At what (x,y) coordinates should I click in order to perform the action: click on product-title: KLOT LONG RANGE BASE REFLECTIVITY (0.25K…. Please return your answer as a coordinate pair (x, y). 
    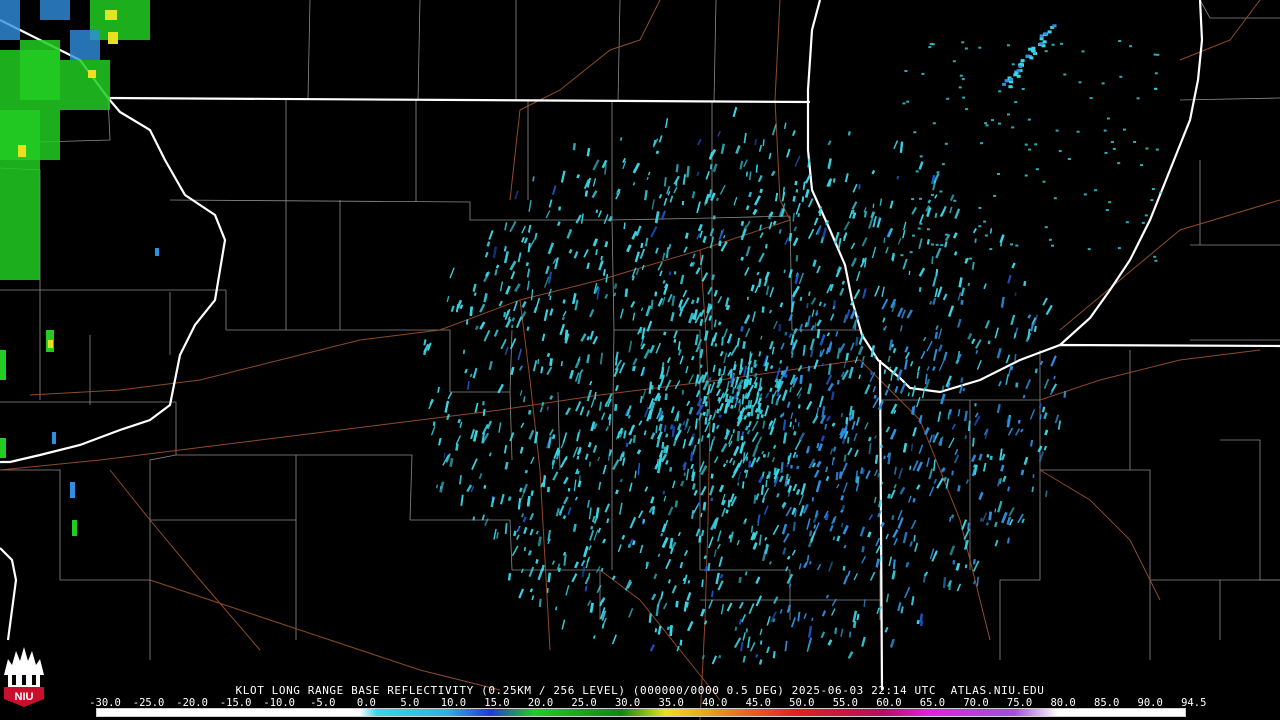
    Looking at the image, I should click on (640, 690).